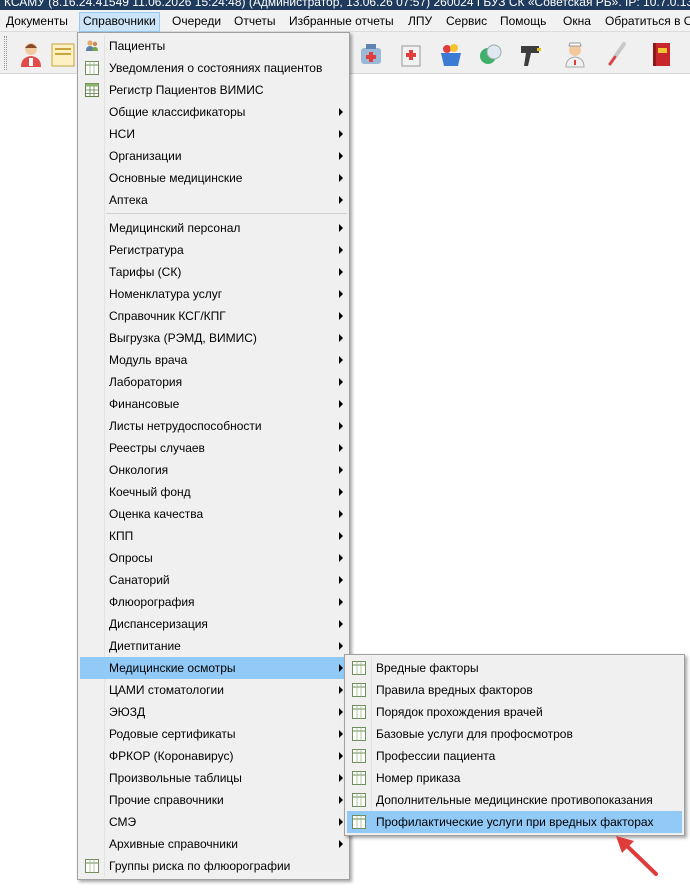 This screenshot has height=890, width=690. I want to click on menu-item-31: Родовые сертификаты, so click(213, 734).